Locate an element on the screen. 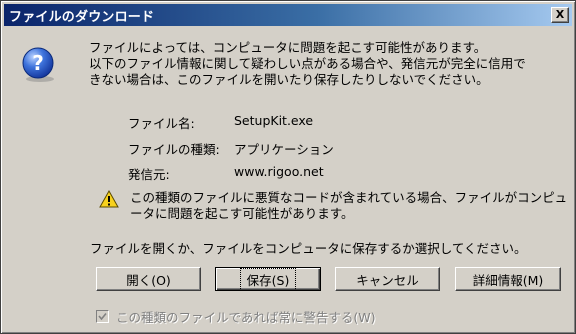 The image size is (576, 334). question-icon: ? is located at coordinates (38, 64).